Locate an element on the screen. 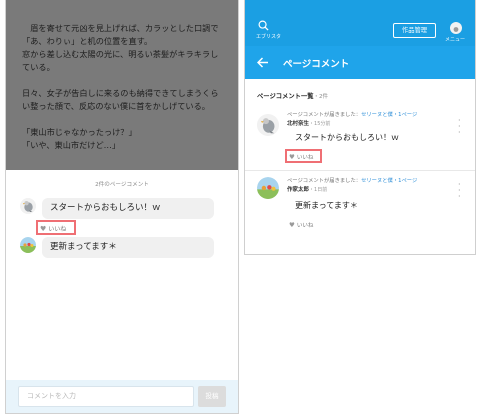 Image resolution: width=480 pixels, height=419 pixels. like-button: ♥ いいね is located at coordinates (301, 225).